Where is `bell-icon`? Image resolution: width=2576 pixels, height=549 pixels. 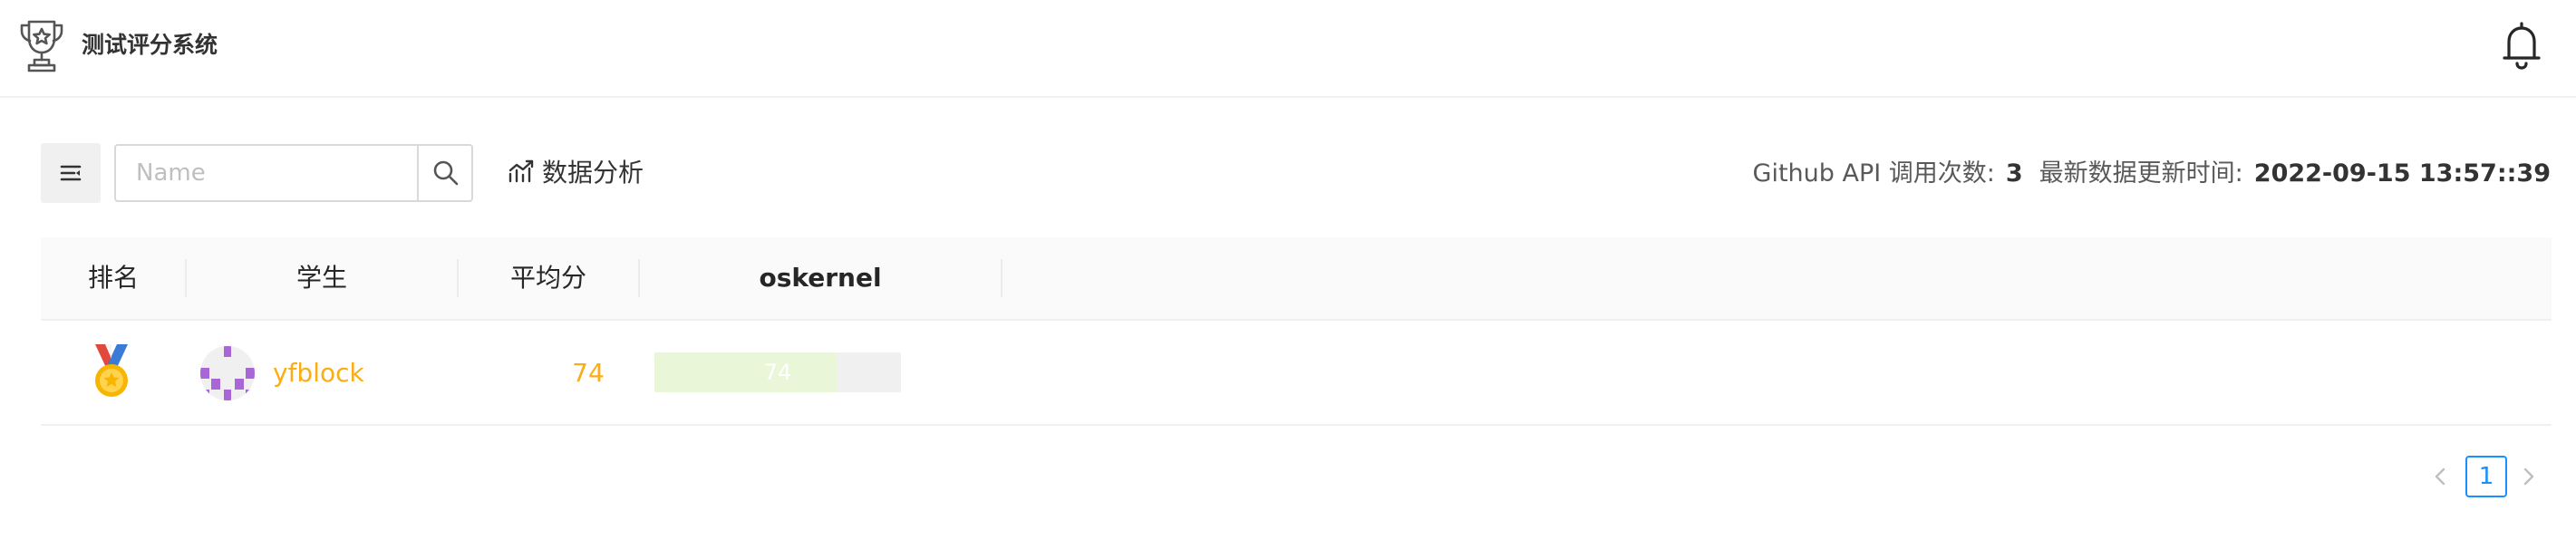
bell-icon is located at coordinates (2521, 45).